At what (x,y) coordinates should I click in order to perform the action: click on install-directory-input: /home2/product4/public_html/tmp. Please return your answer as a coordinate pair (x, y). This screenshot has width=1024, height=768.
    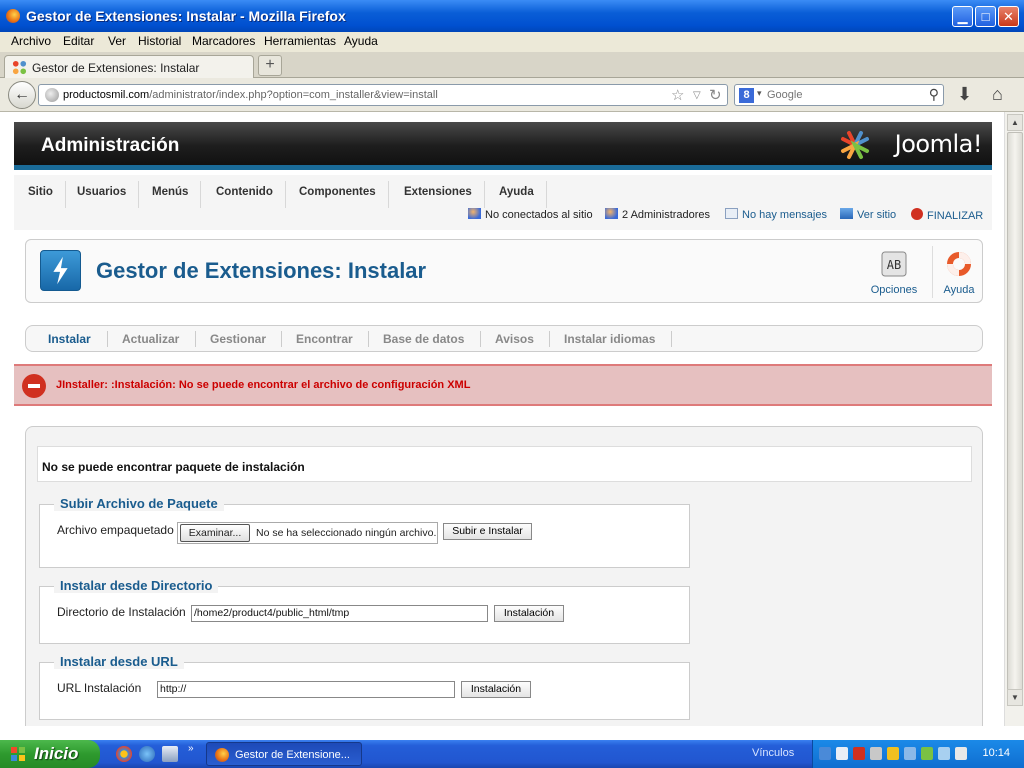
    Looking at the image, I should click on (339, 613).